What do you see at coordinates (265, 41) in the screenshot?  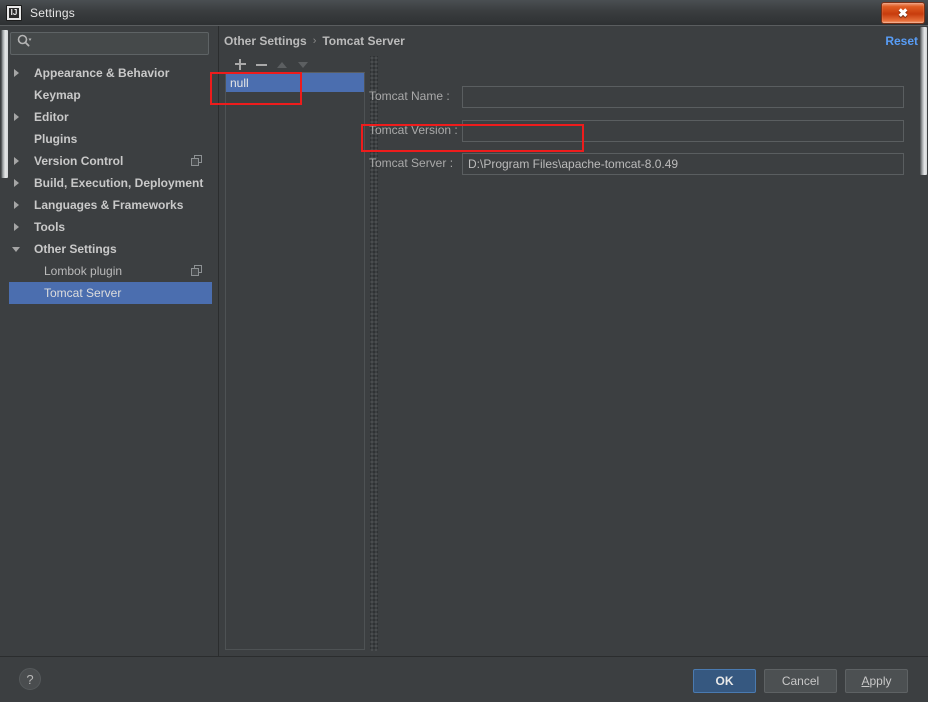 I see `breadcrumb-root: Other Settings` at bounding box center [265, 41].